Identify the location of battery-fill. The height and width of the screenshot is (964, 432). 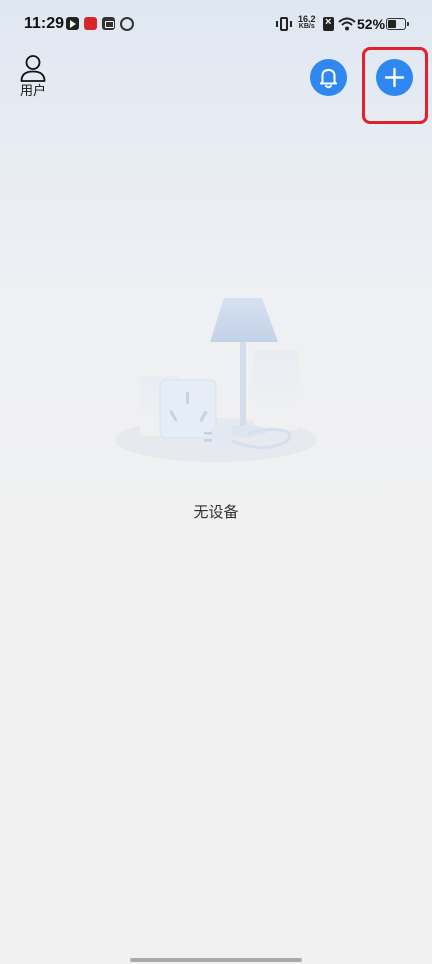
(392, 24).